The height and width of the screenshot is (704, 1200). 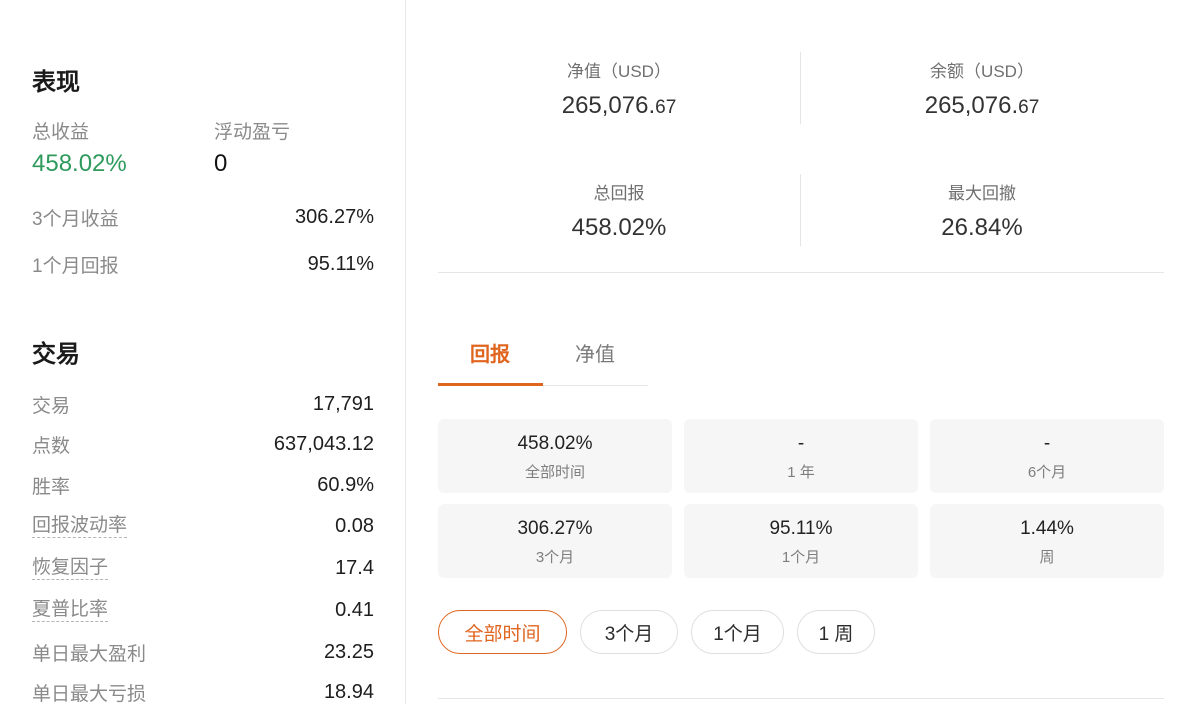 I want to click on net-value-amount: 265,076.67, so click(x=619, y=105).